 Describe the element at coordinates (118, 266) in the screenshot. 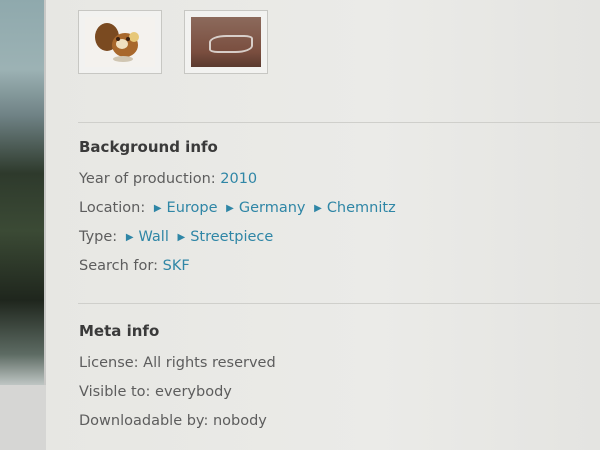

I see `search-label: Search for:` at that location.